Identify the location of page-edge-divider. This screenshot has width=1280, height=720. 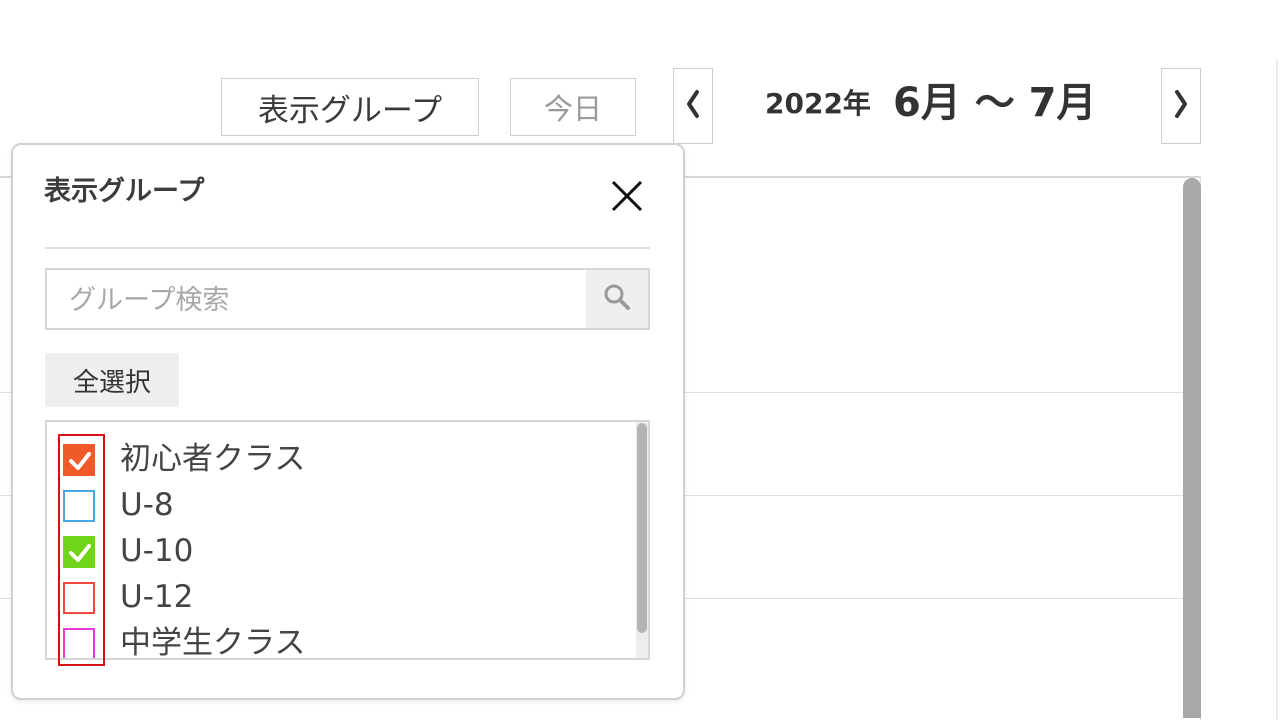
(1277, 390).